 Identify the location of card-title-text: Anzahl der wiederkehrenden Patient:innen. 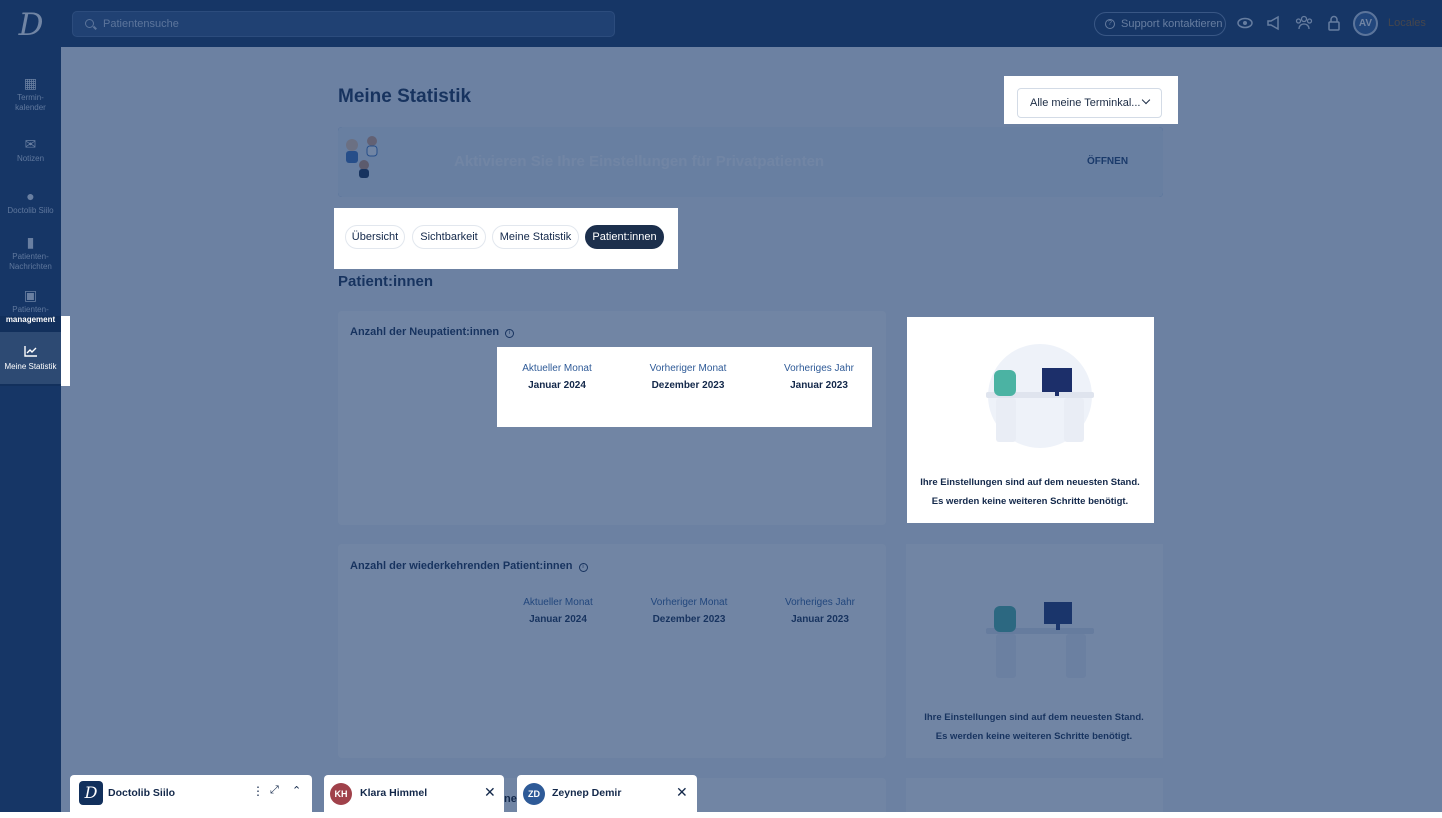
(461, 566).